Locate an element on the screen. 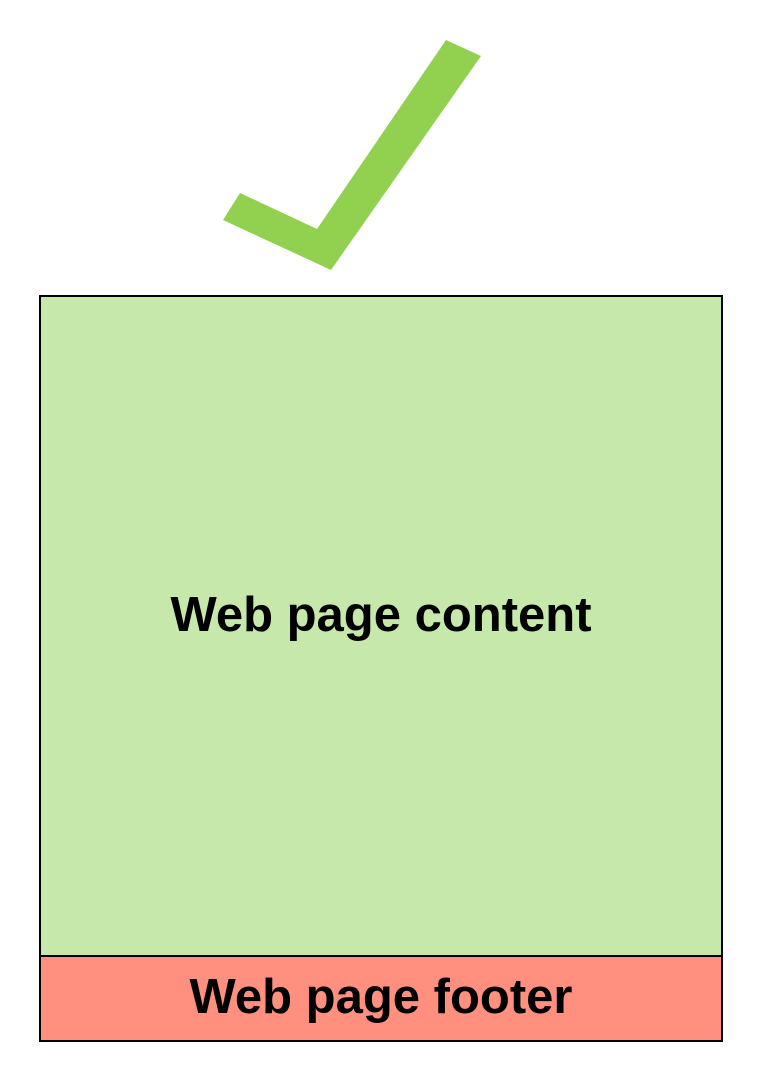 This screenshot has width=760, height=1080. web-page-footer-block: Web page footer is located at coordinates (381, 998).